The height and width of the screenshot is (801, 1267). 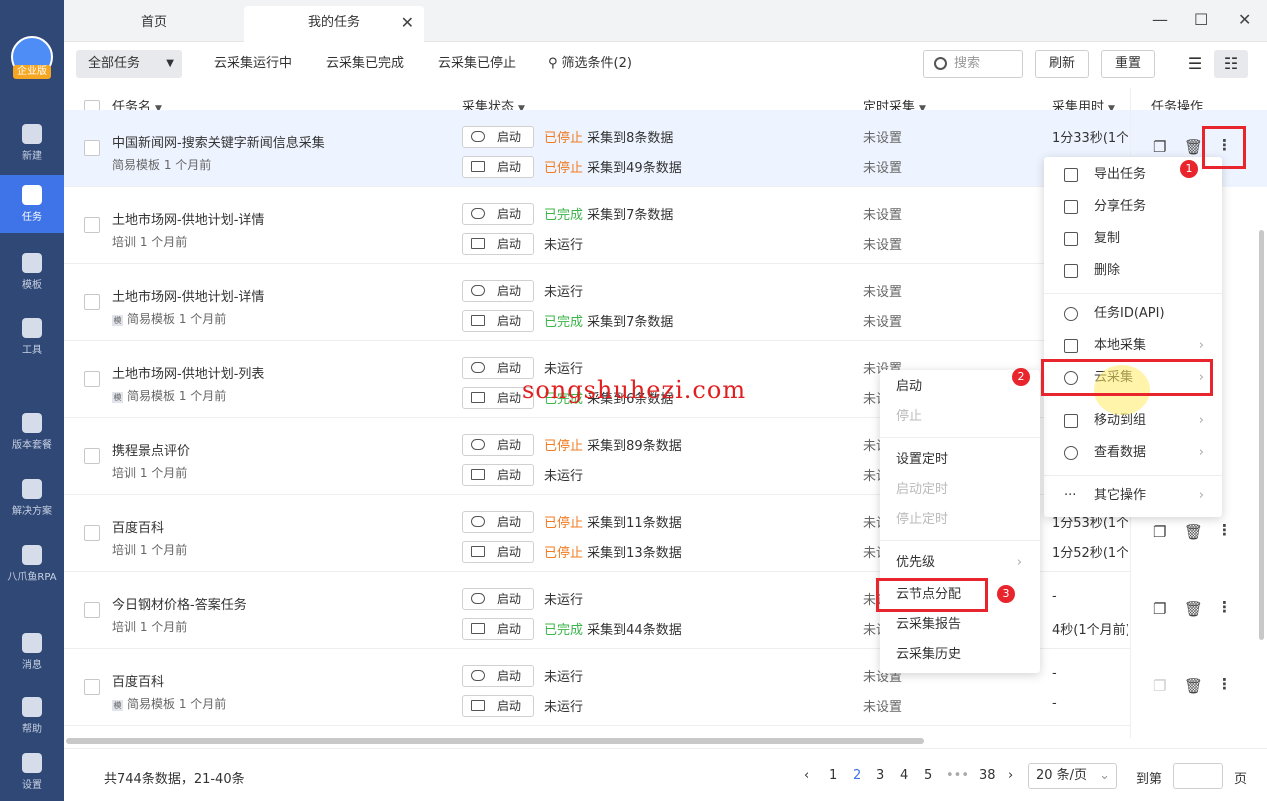 I want to click on tree-view-icon: ☷, so click(x=1231, y=64).